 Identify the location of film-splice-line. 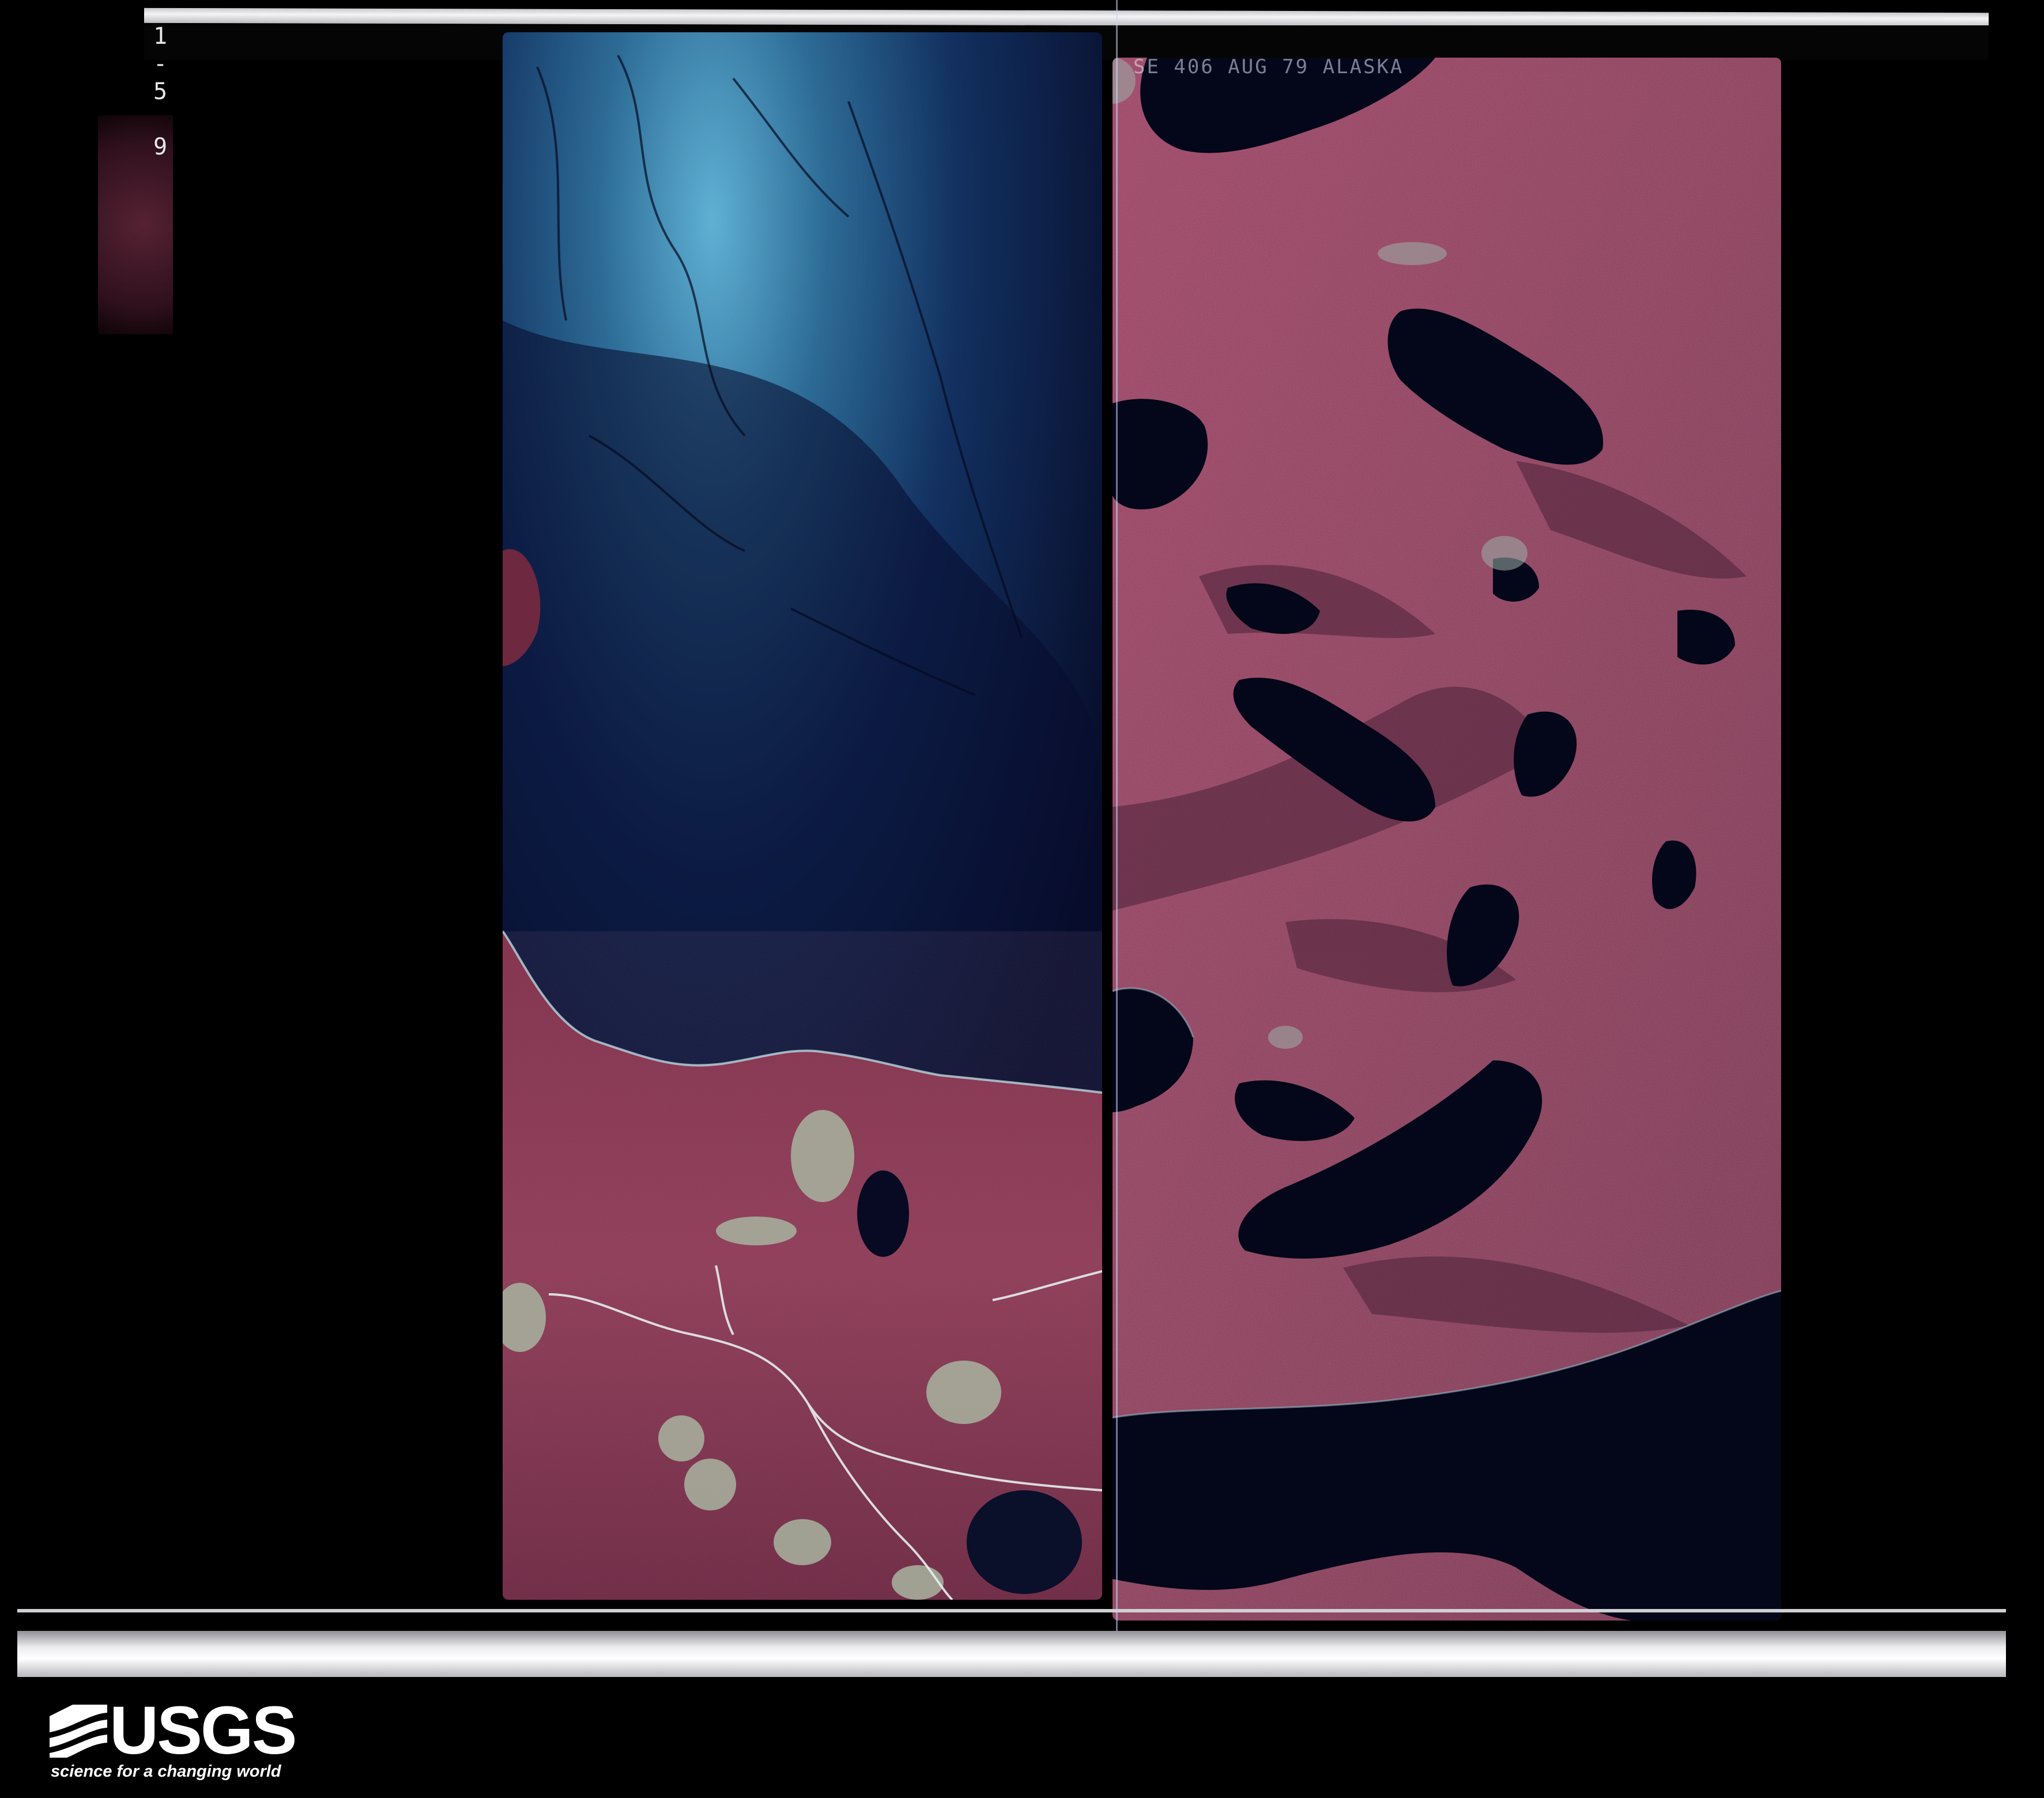
(1117, 835).